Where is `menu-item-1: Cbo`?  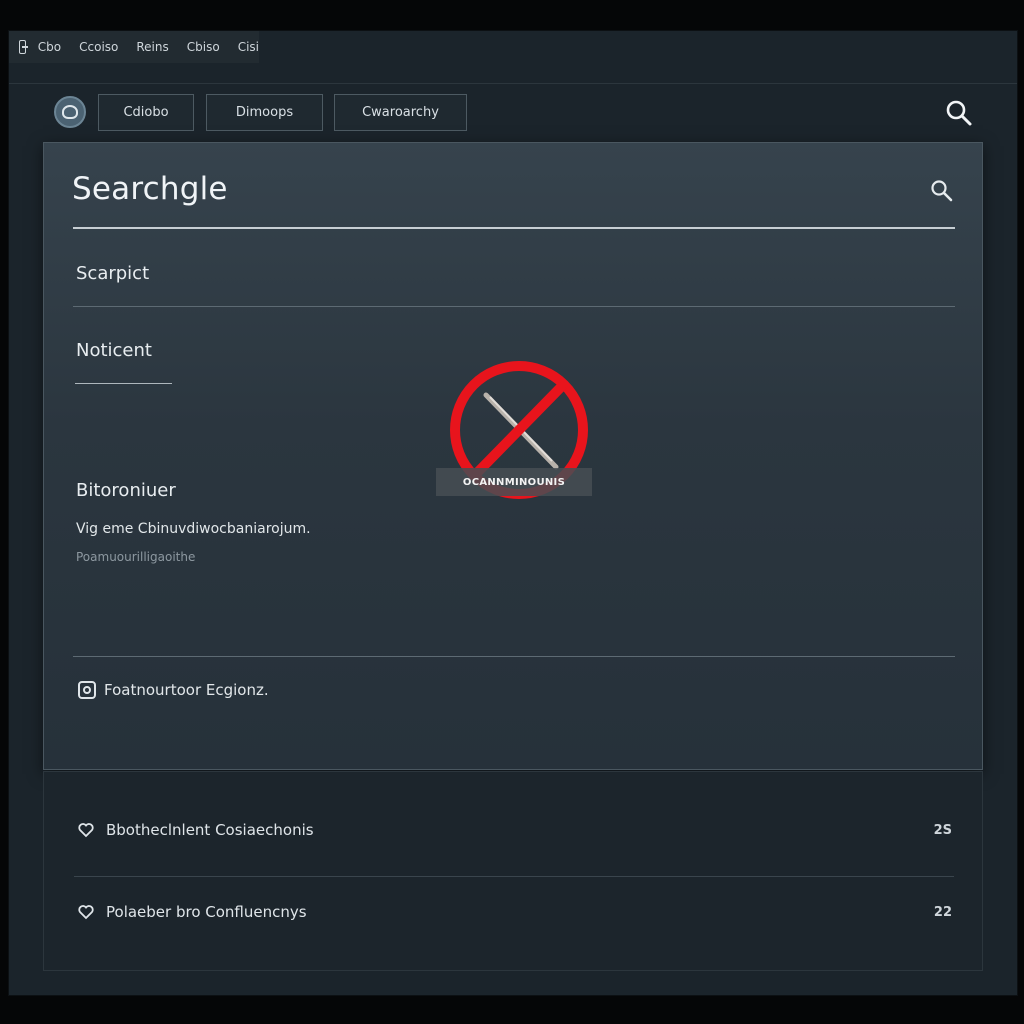 menu-item-1: Cbo is located at coordinates (49, 47).